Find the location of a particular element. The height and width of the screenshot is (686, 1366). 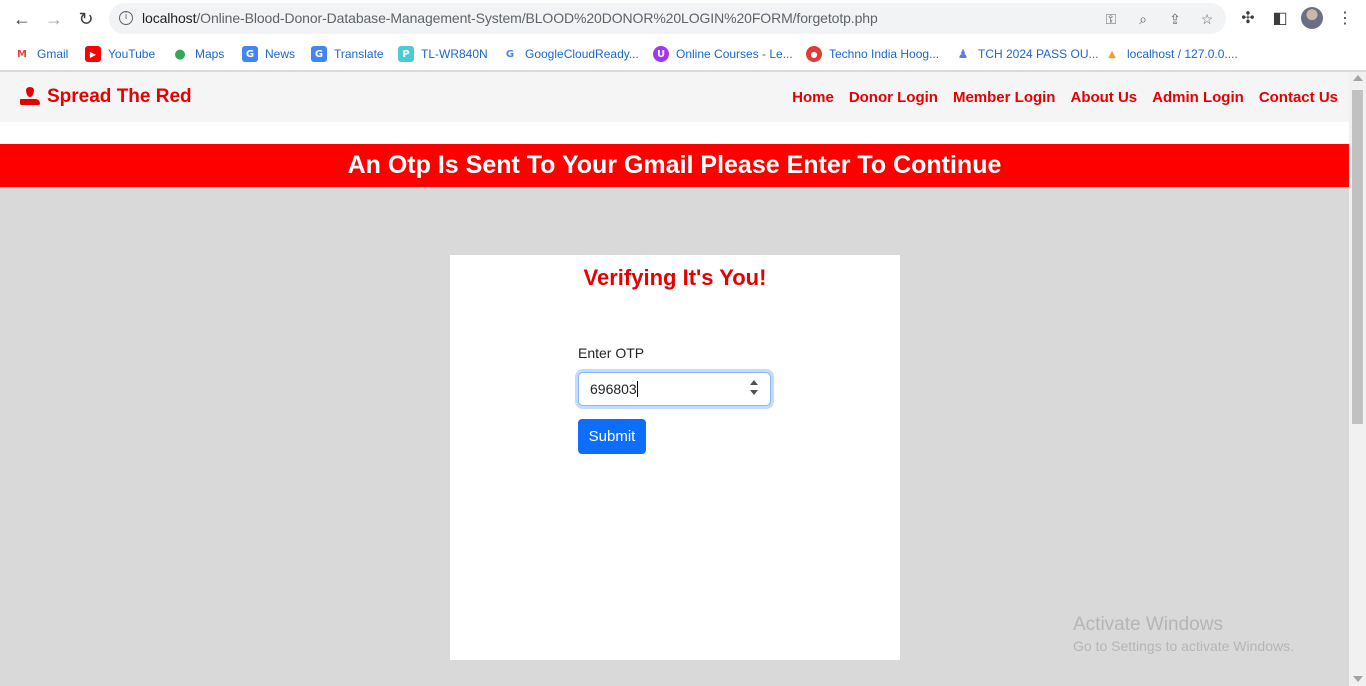

reload-icon: ↻ is located at coordinates (86, 19).